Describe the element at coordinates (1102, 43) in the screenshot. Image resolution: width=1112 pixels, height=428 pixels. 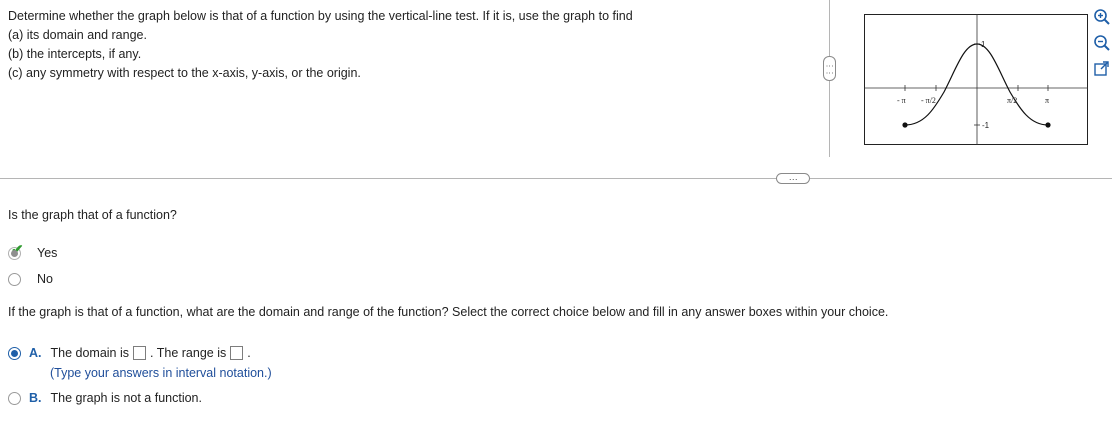
I see `zoom-out-icon` at that location.